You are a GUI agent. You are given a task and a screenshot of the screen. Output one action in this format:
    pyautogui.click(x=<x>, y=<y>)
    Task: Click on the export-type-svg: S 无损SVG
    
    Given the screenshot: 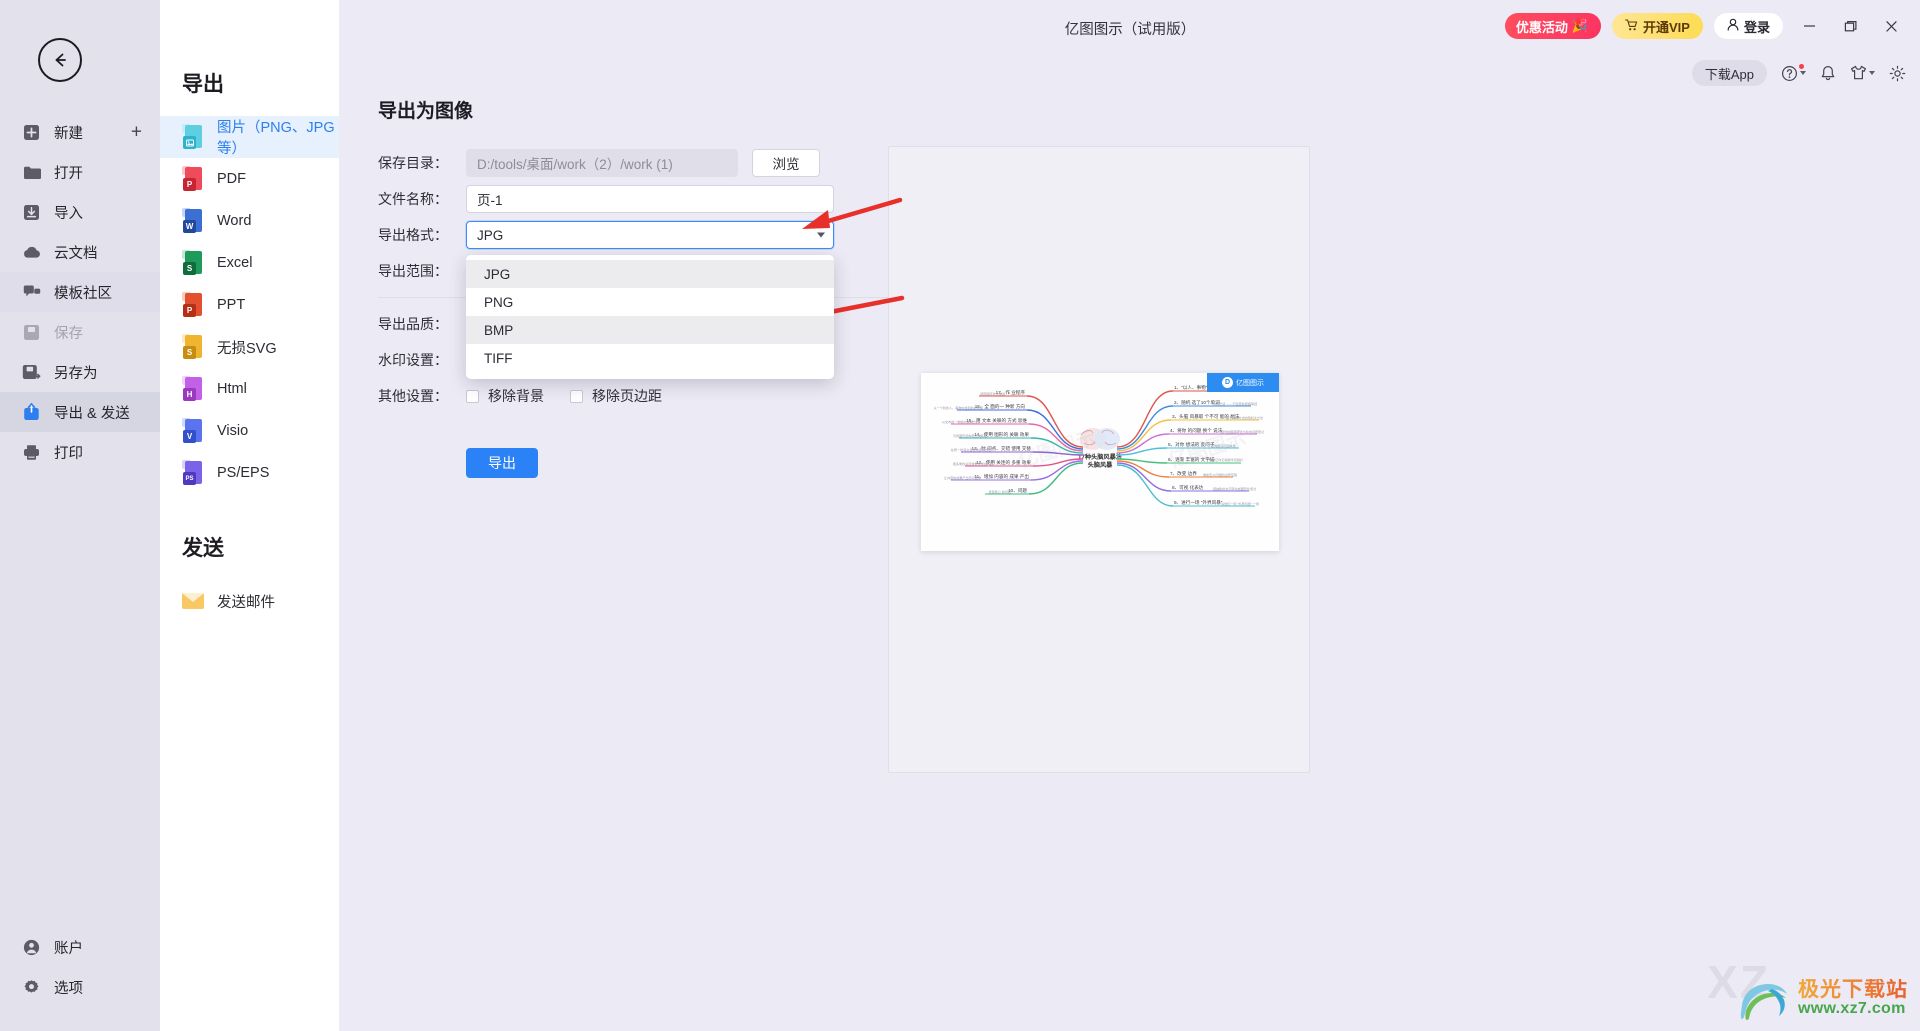 What is the action you would take?
    pyautogui.click(x=249, y=347)
    